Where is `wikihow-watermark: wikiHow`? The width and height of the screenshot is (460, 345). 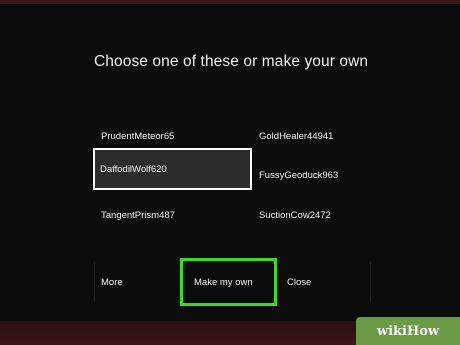
wikihow-watermark: wikiHow is located at coordinates (408, 331).